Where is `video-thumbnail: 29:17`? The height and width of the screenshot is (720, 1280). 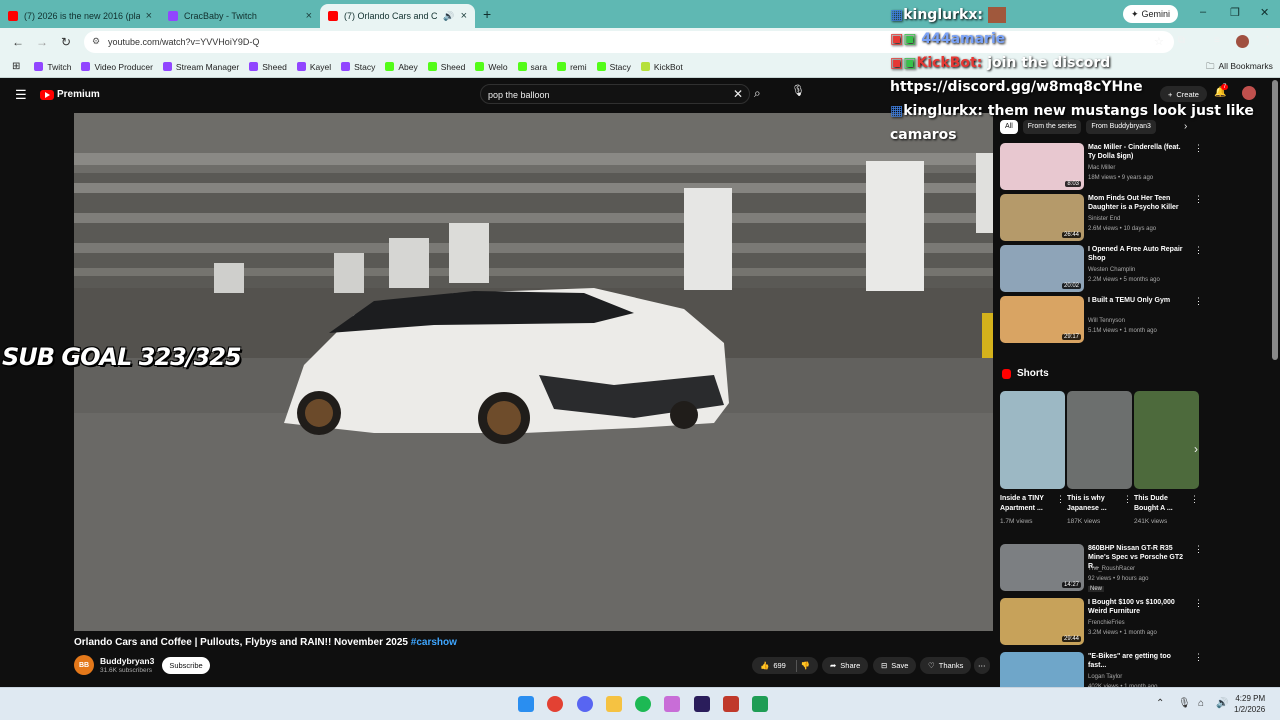
video-thumbnail: 29:17 is located at coordinates (1042, 319).